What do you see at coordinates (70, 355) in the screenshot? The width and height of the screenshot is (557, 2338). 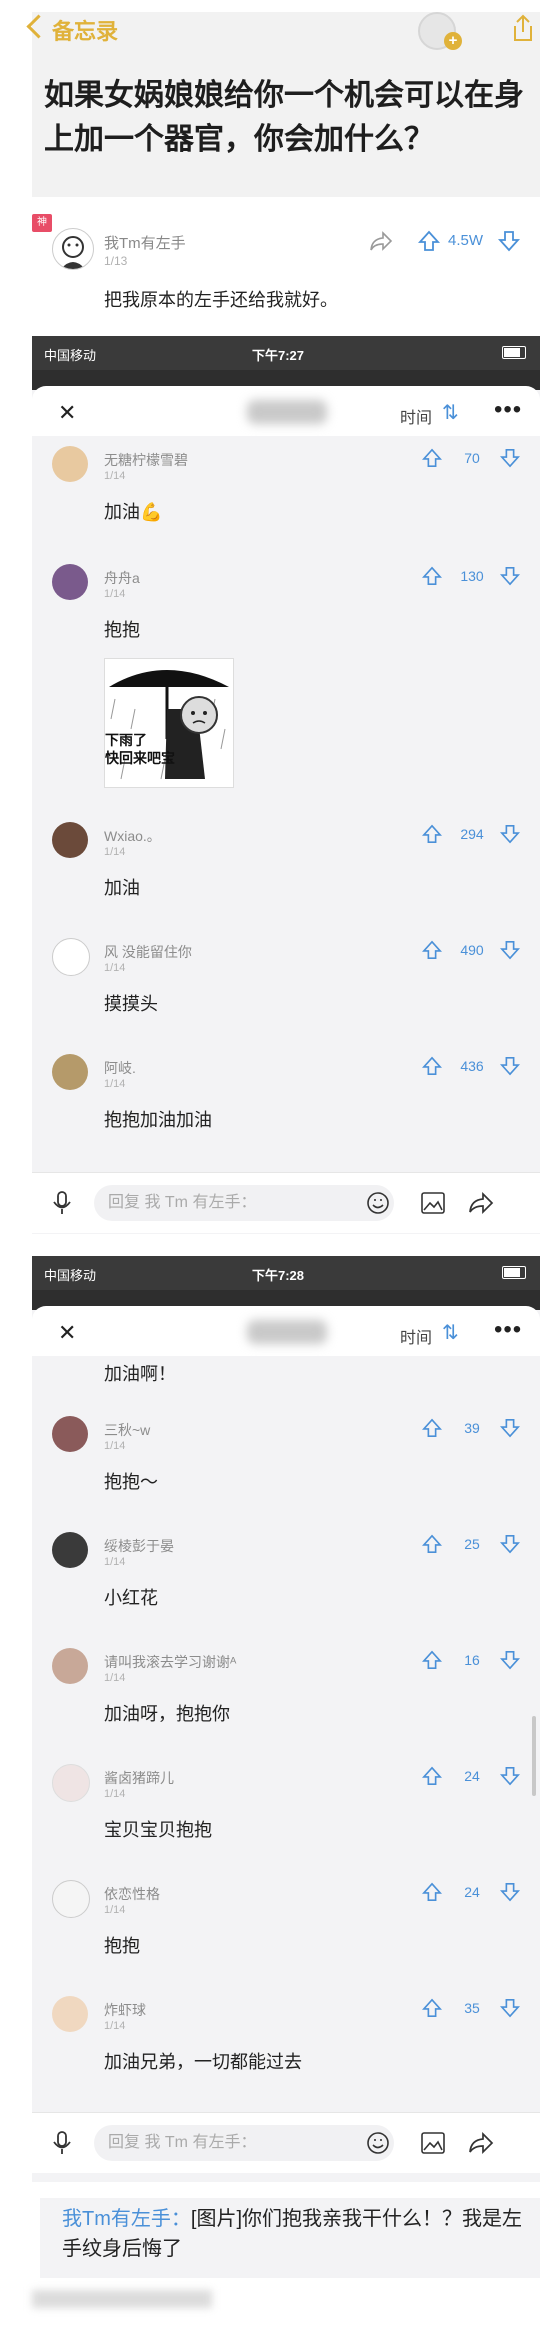 I see `carrier-label: 中国移动` at bounding box center [70, 355].